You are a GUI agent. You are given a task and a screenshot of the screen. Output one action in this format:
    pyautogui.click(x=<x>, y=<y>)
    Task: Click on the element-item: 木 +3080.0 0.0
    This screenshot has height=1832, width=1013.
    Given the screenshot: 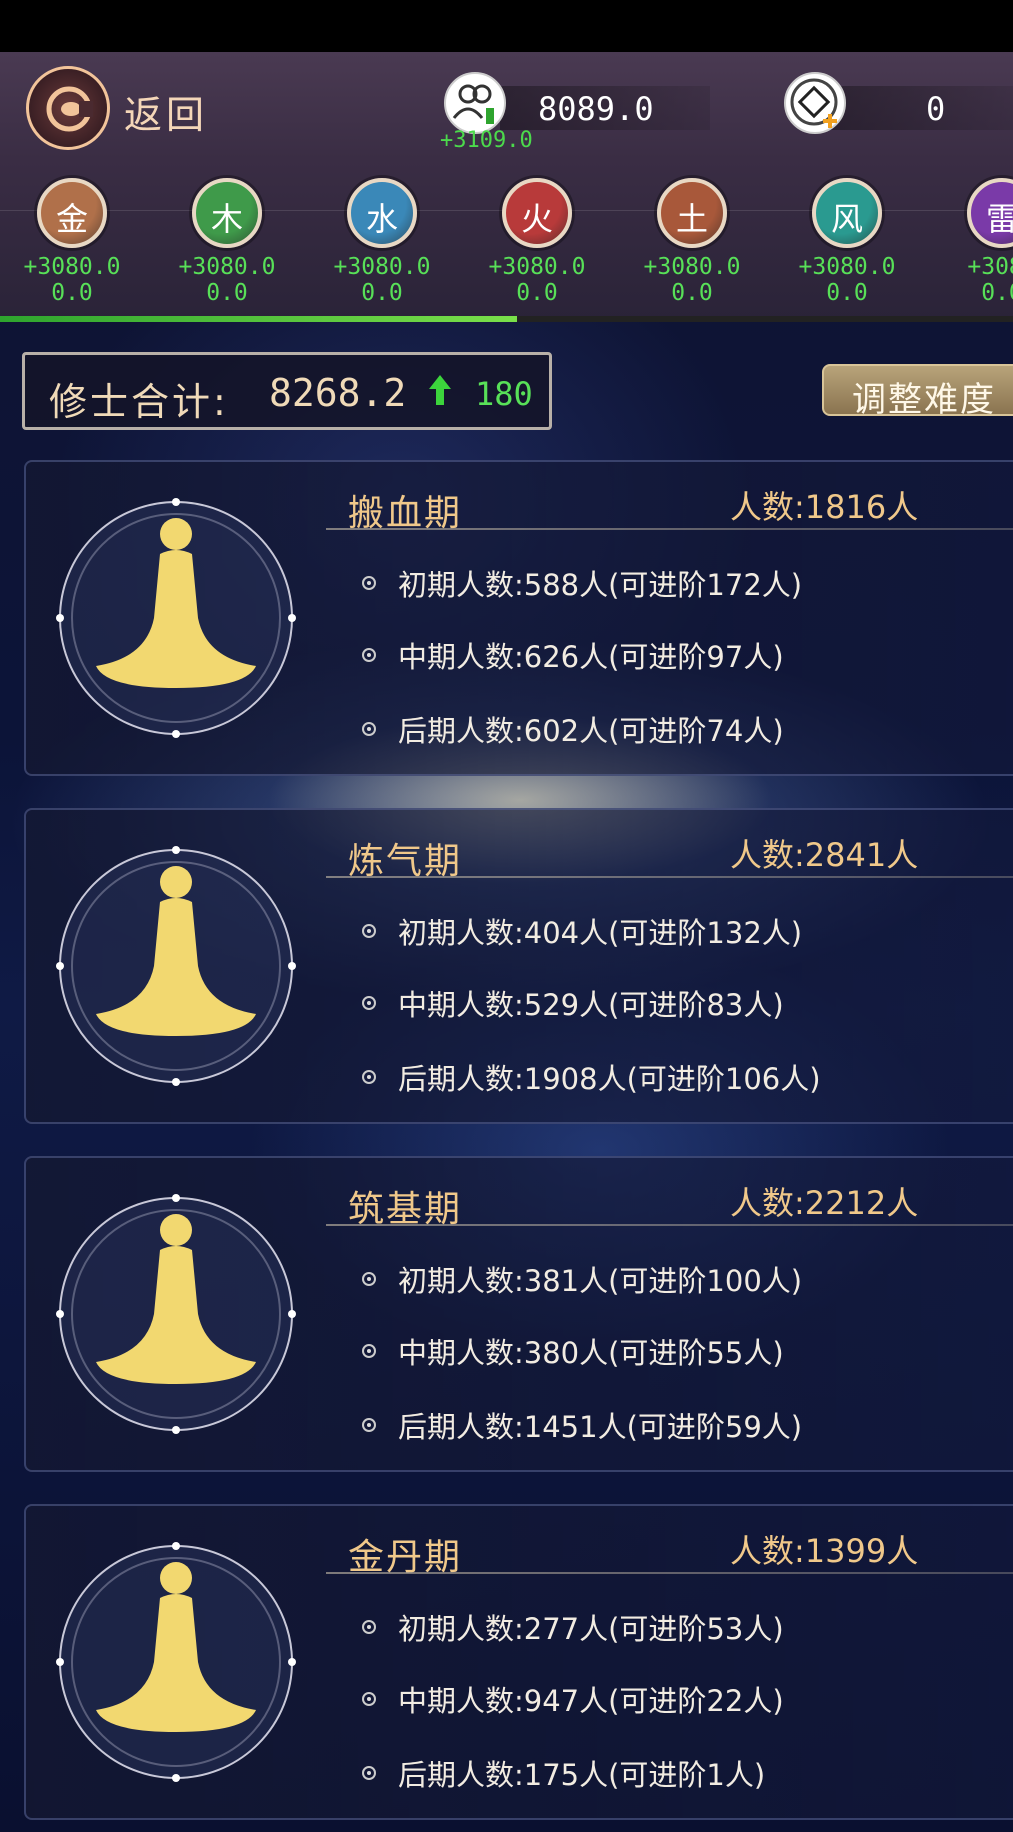 What is the action you would take?
    pyautogui.click(x=227, y=242)
    